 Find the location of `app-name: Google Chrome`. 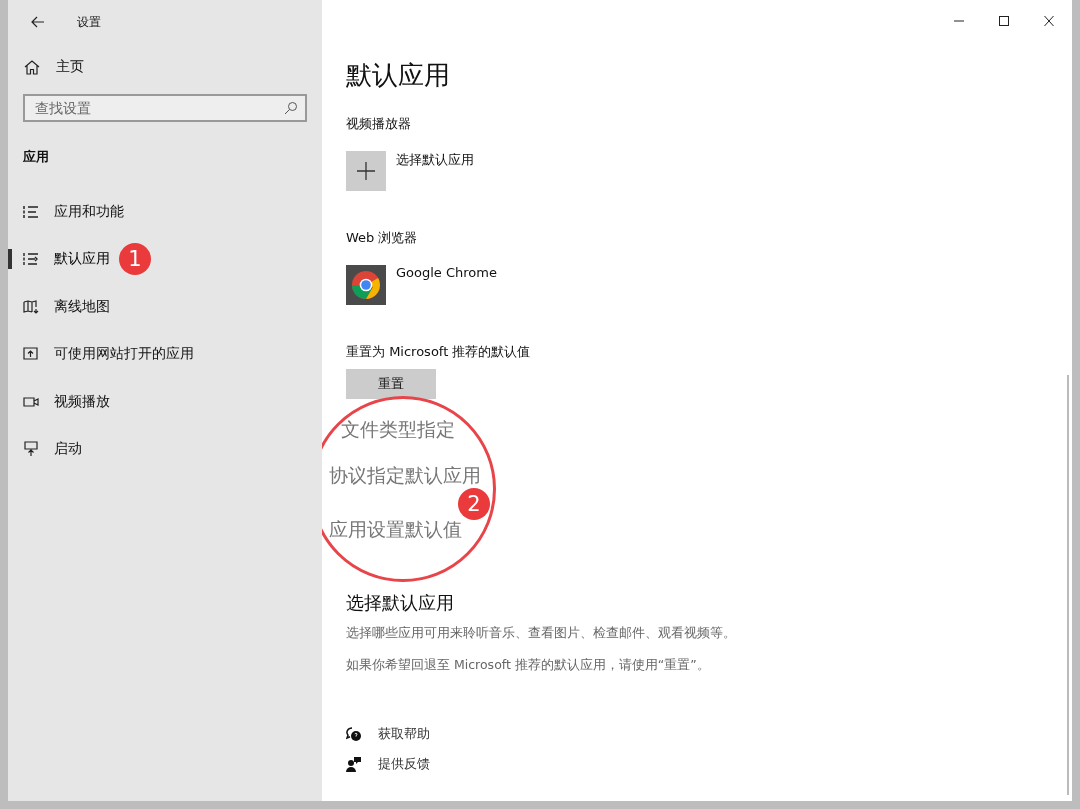

app-name: Google Chrome is located at coordinates (446, 272).